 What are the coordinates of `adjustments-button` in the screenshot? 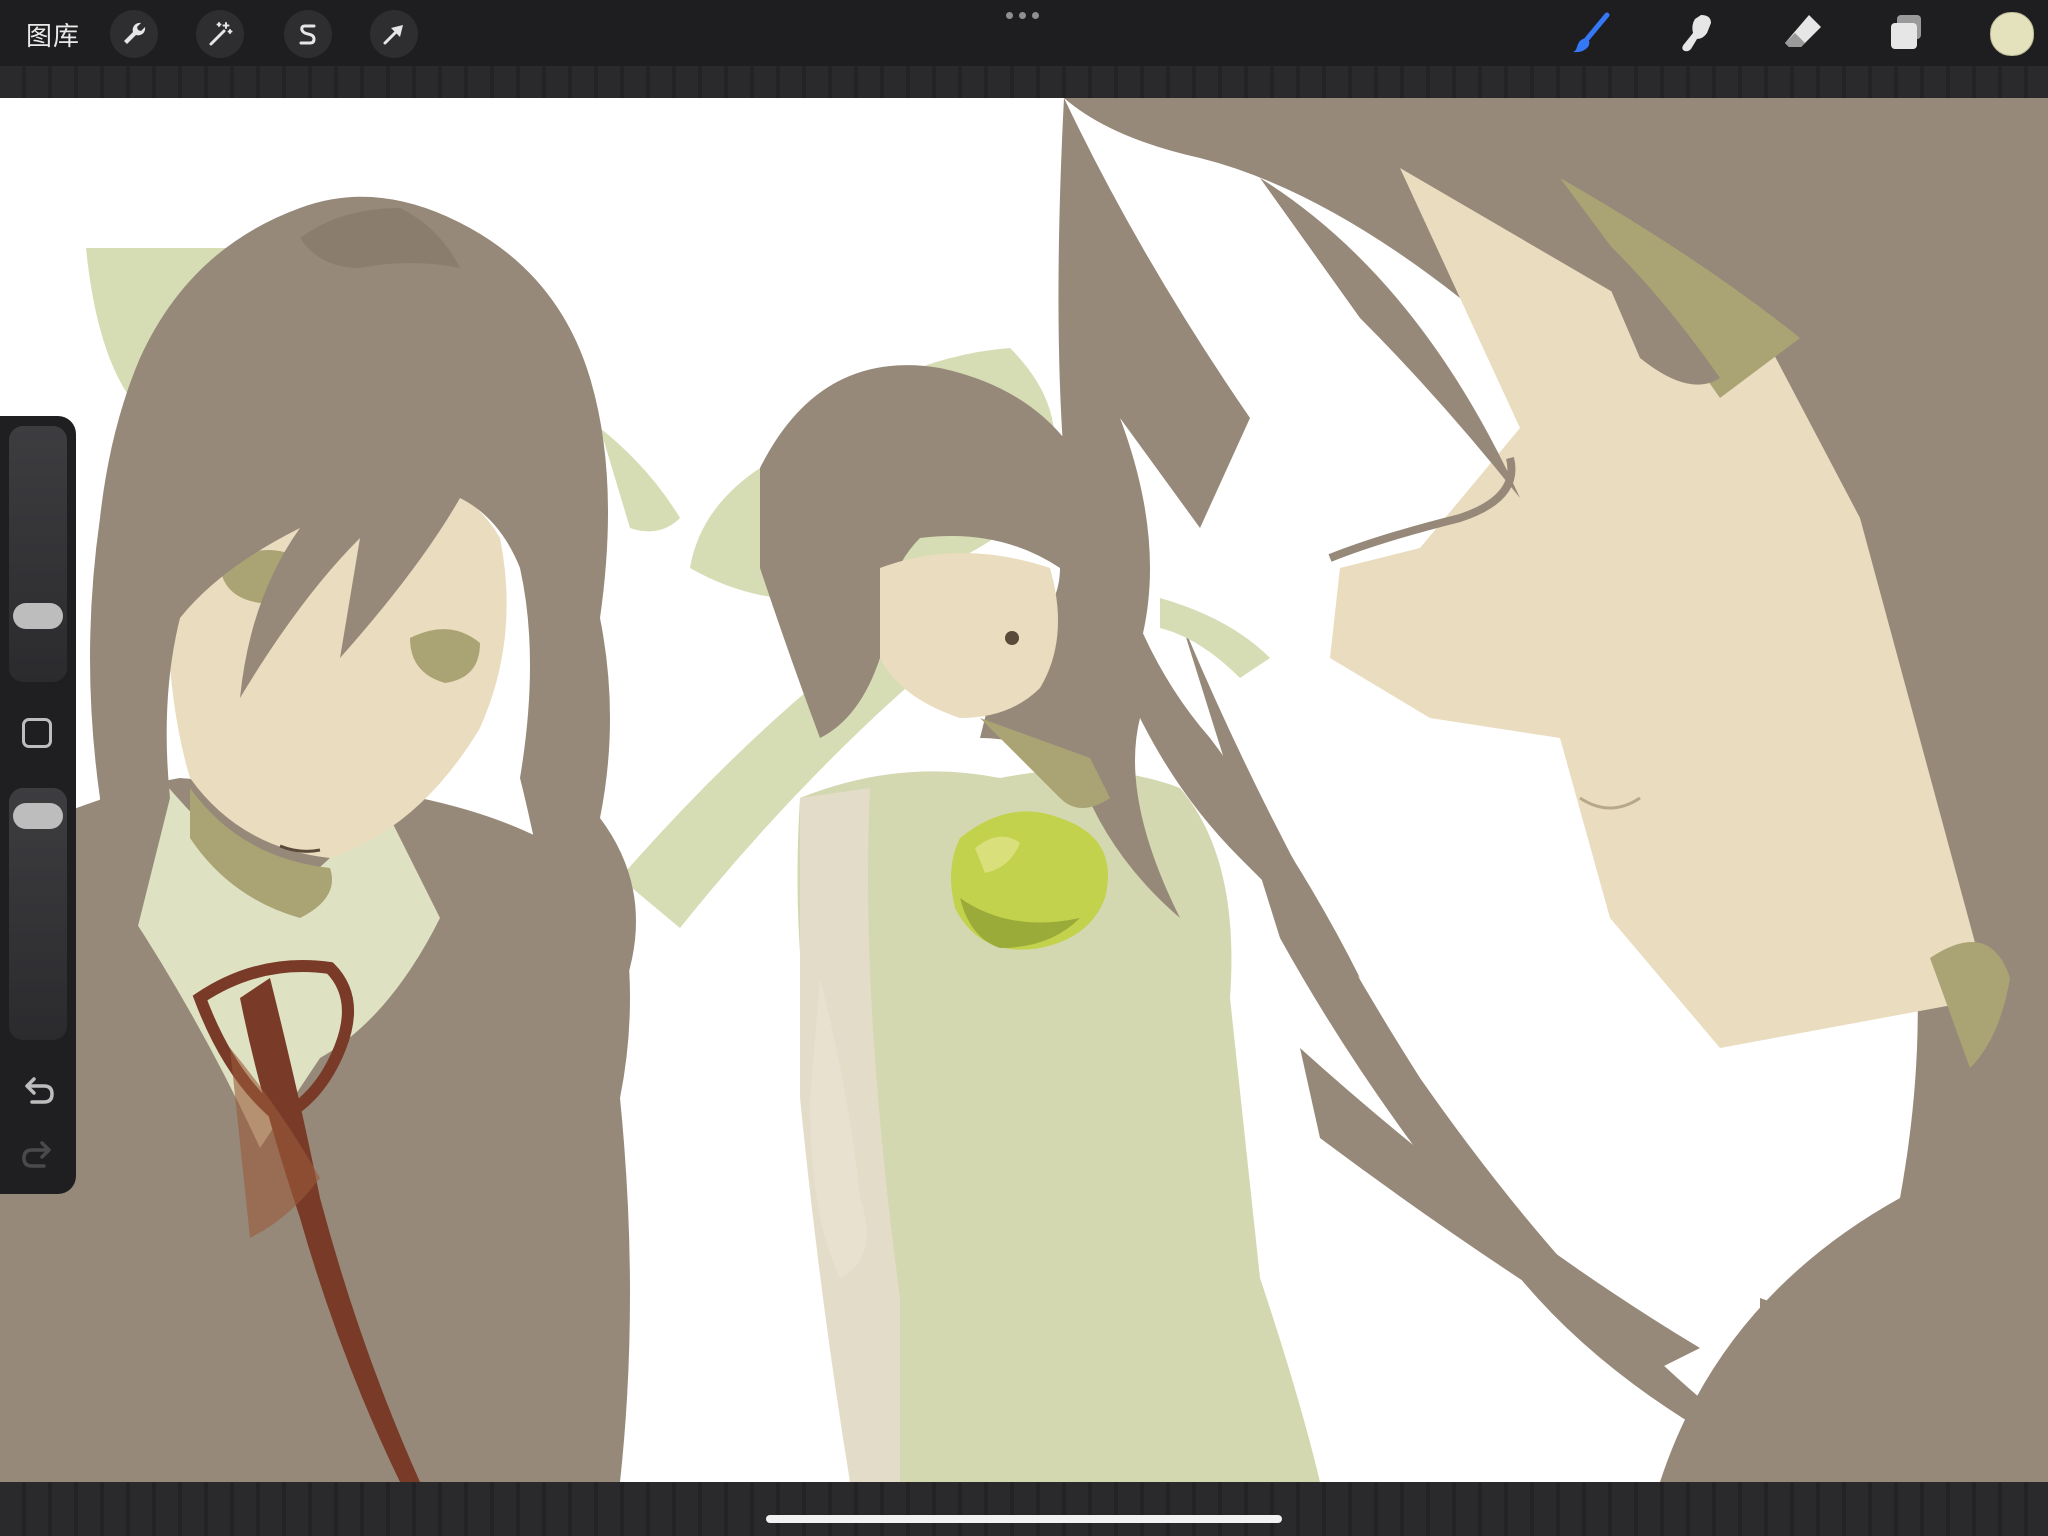 It's located at (220, 34).